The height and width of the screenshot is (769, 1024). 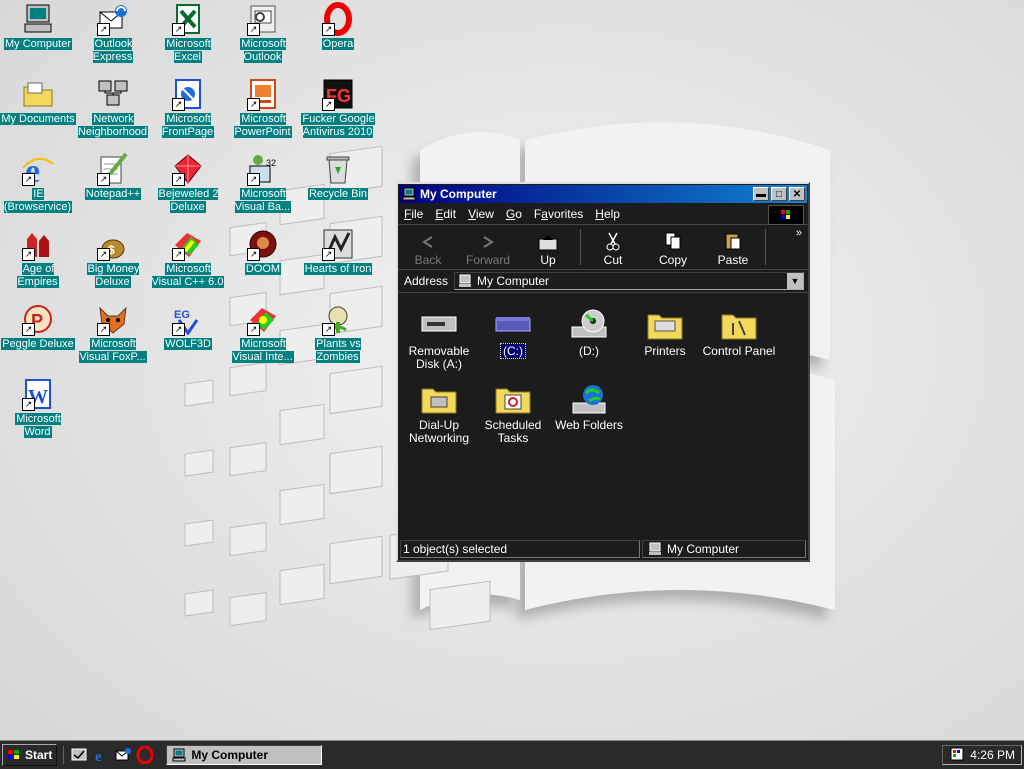 I want to click on desktop-icon-label: Notepad++, so click(x=113, y=194).